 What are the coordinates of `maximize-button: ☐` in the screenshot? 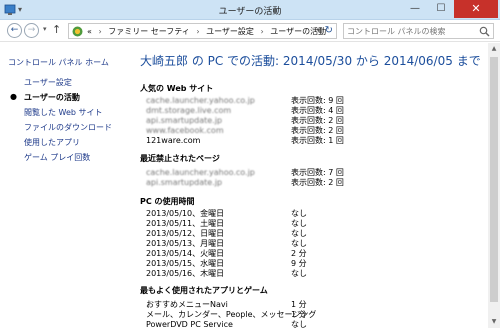 It's located at (441, 9).